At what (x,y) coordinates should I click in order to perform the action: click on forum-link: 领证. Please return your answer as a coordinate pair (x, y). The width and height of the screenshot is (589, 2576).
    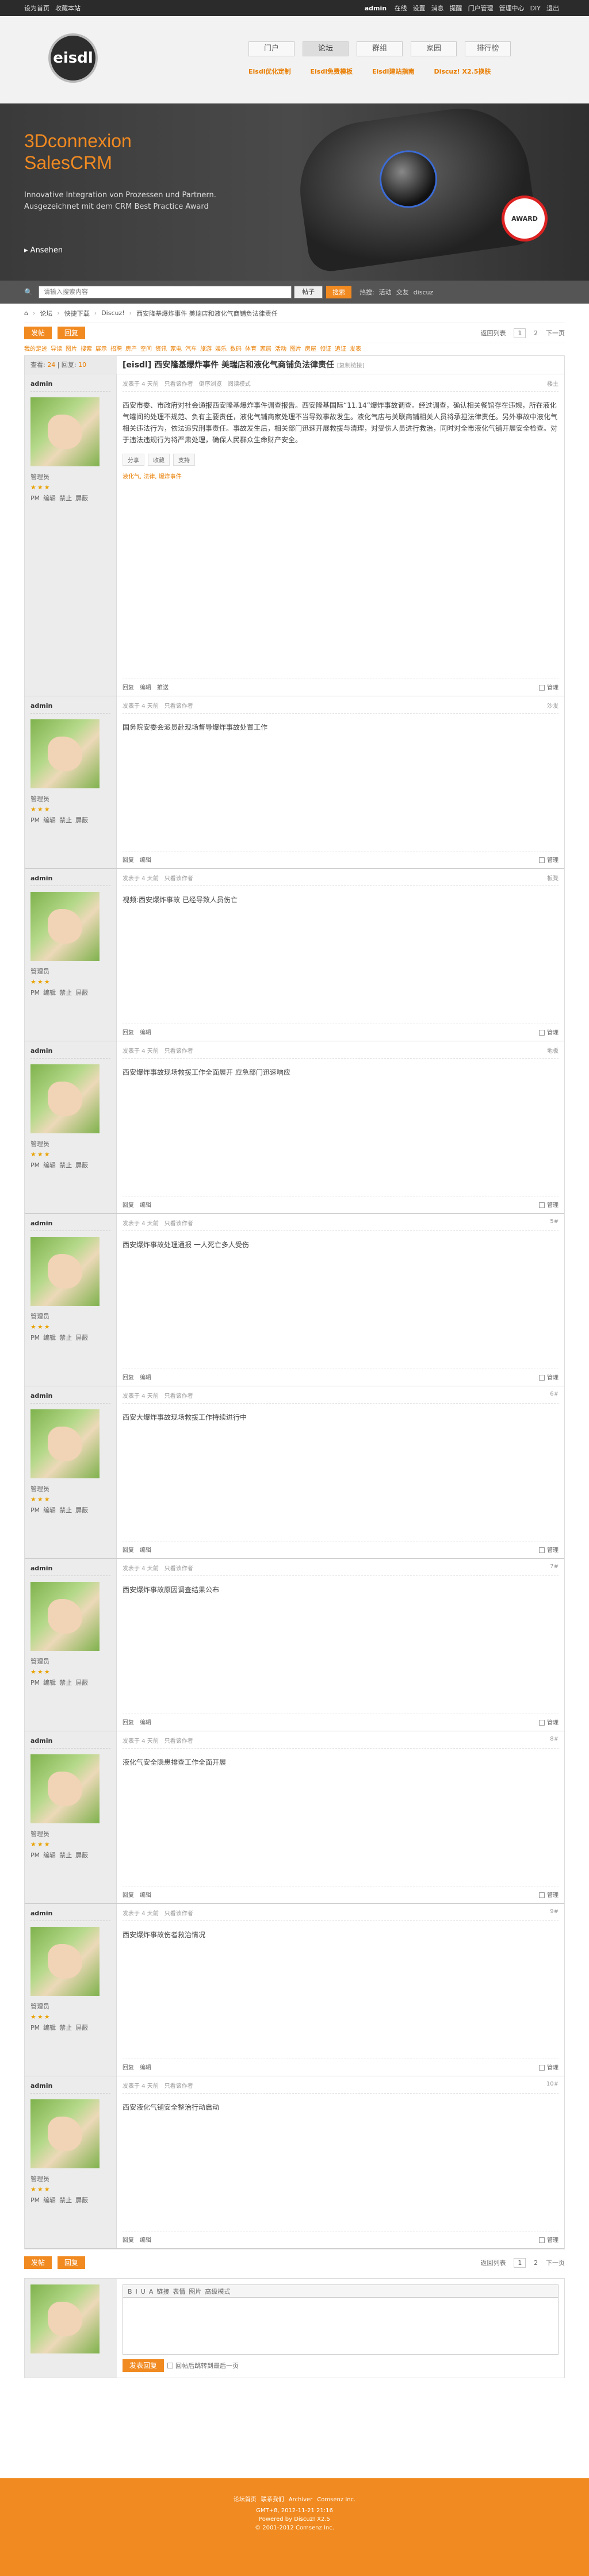
    Looking at the image, I should click on (325, 349).